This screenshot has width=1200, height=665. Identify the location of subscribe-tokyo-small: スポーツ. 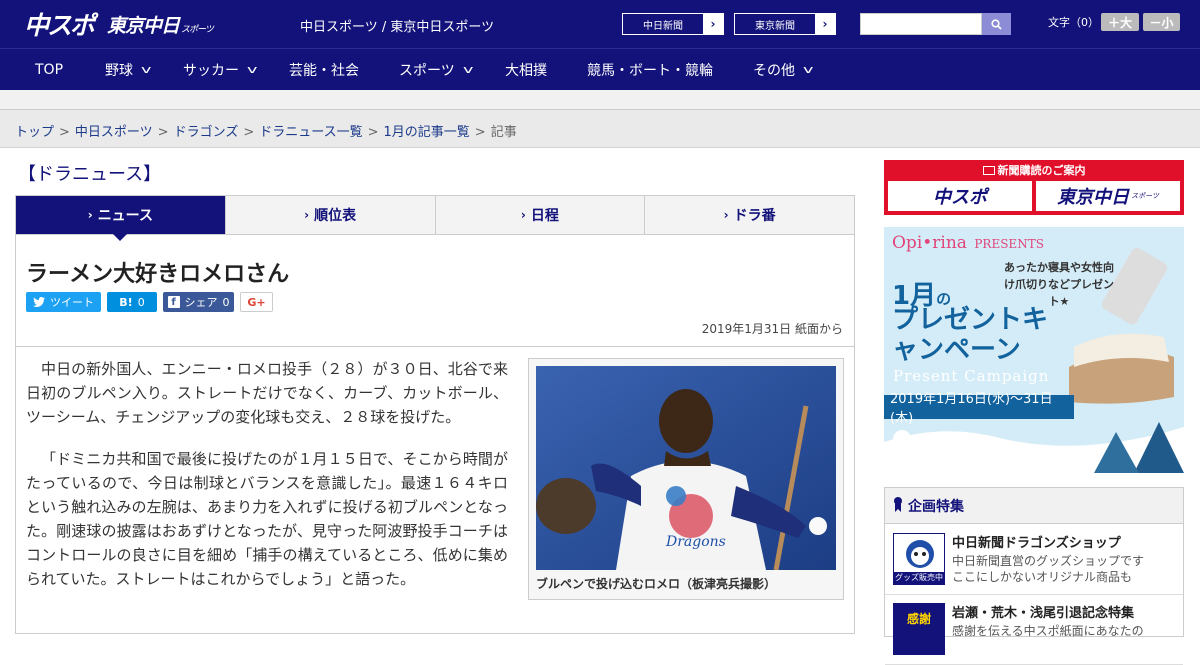
(1145, 196).